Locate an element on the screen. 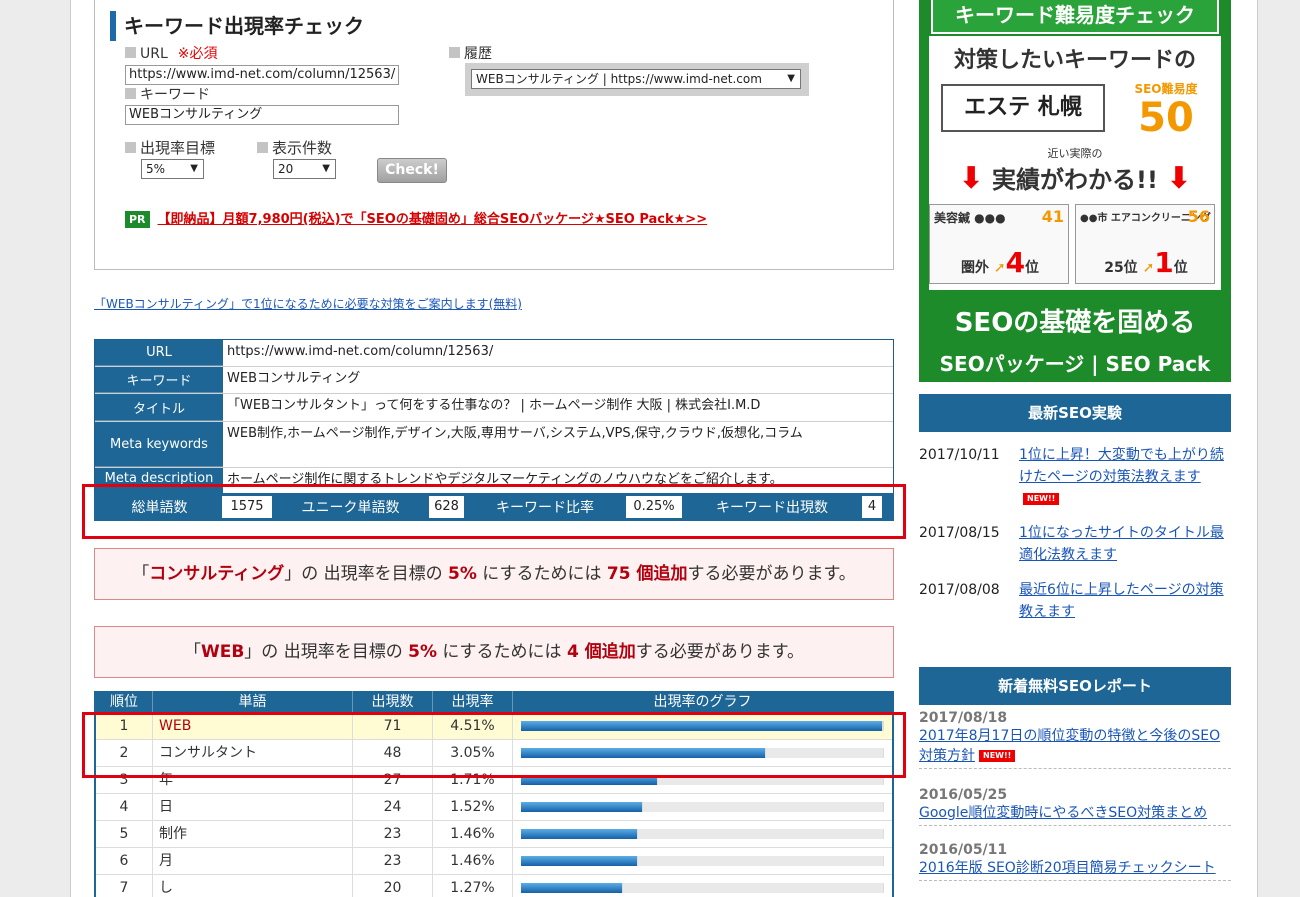 The width and height of the screenshot is (1300, 897). report-item-link: 2017年8月17日の順位変動の特徴と今後のSEO対策方針 NEW!! is located at coordinates (1075, 746).